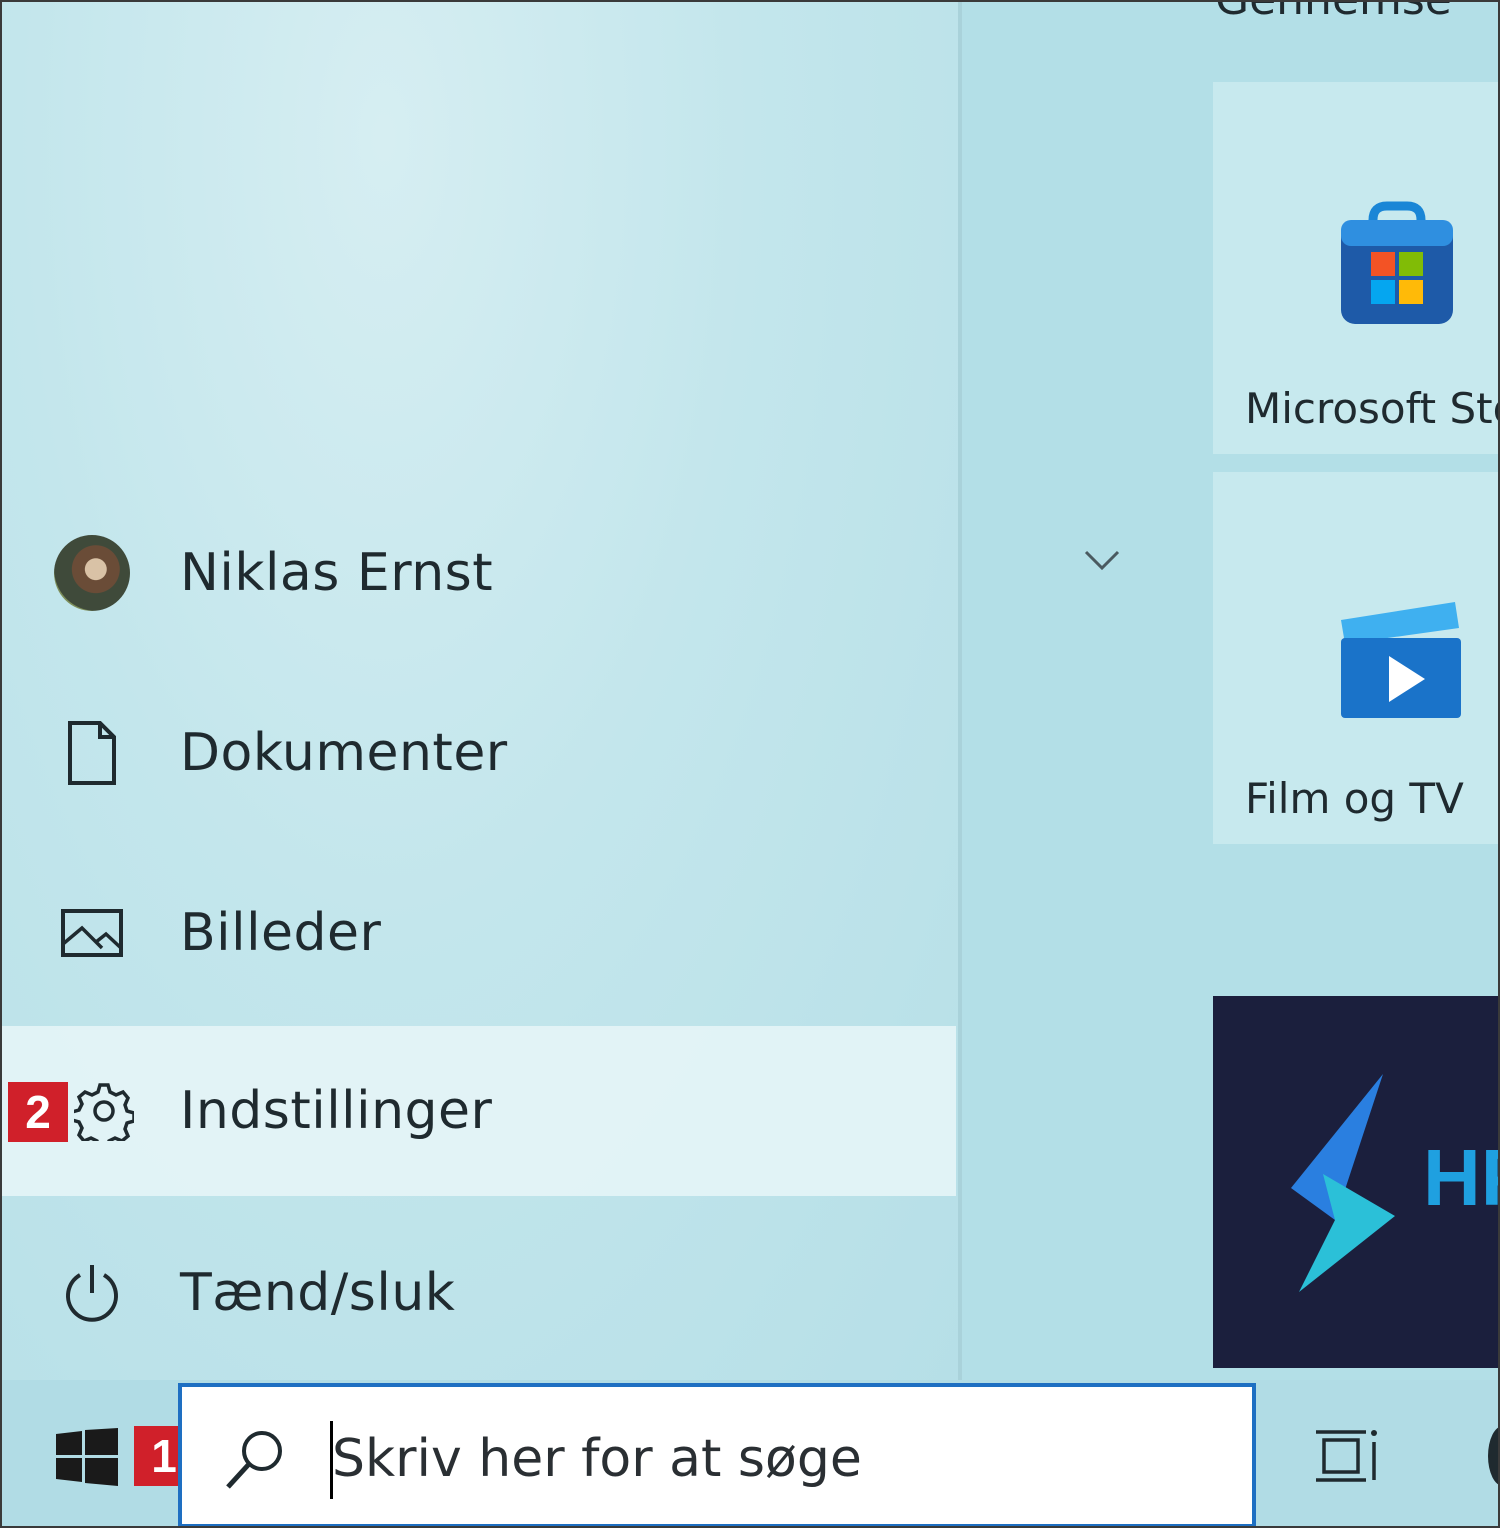 Image resolution: width=1500 pixels, height=1528 pixels. What do you see at coordinates (478, 1293) in the screenshot?
I see `menu-item-power: Tænd/sluk` at bounding box center [478, 1293].